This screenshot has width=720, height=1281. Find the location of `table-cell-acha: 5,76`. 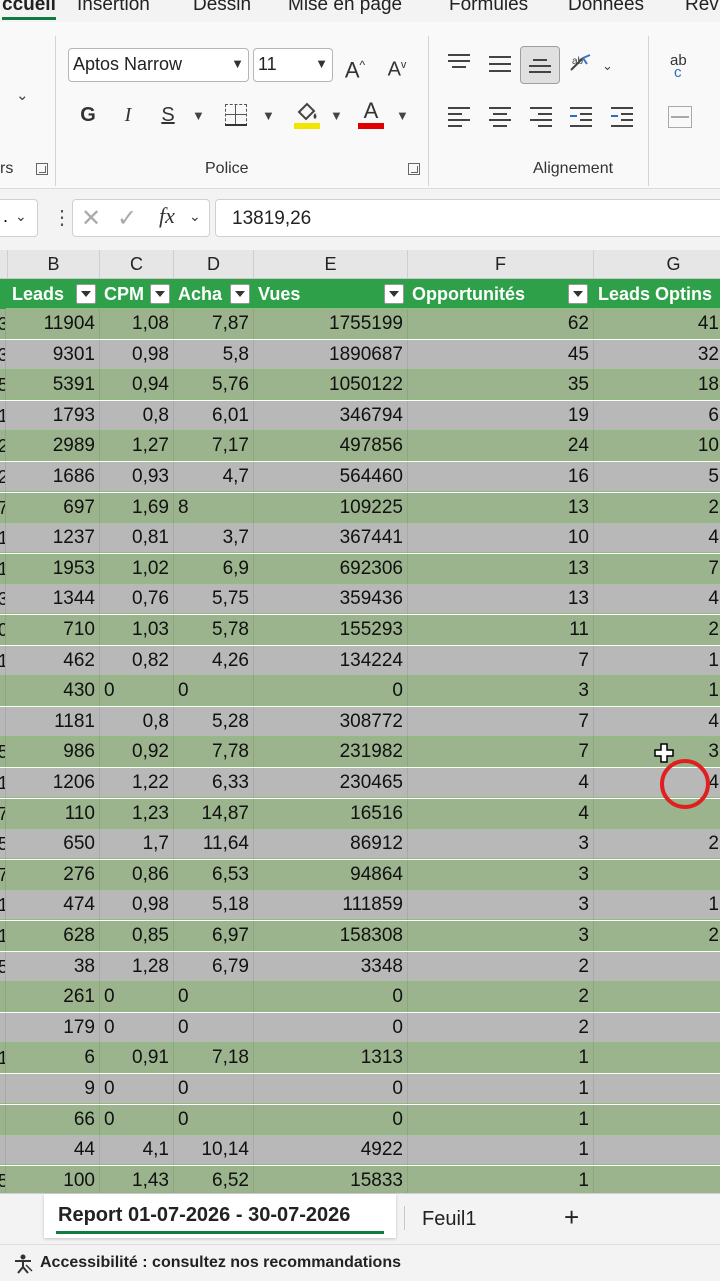

table-cell-acha: 5,76 is located at coordinates (214, 385).